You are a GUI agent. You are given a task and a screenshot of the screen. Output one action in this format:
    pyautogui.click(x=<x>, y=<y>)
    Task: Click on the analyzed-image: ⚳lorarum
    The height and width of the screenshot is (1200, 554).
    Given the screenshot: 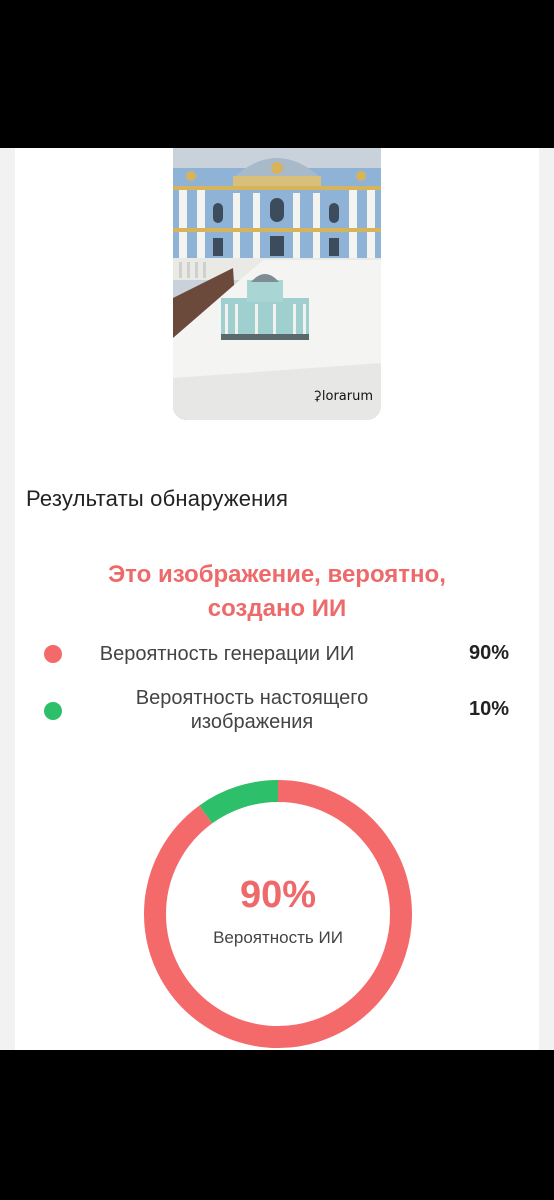 What is the action you would take?
    pyautogui.click(x=277, y=284)
    